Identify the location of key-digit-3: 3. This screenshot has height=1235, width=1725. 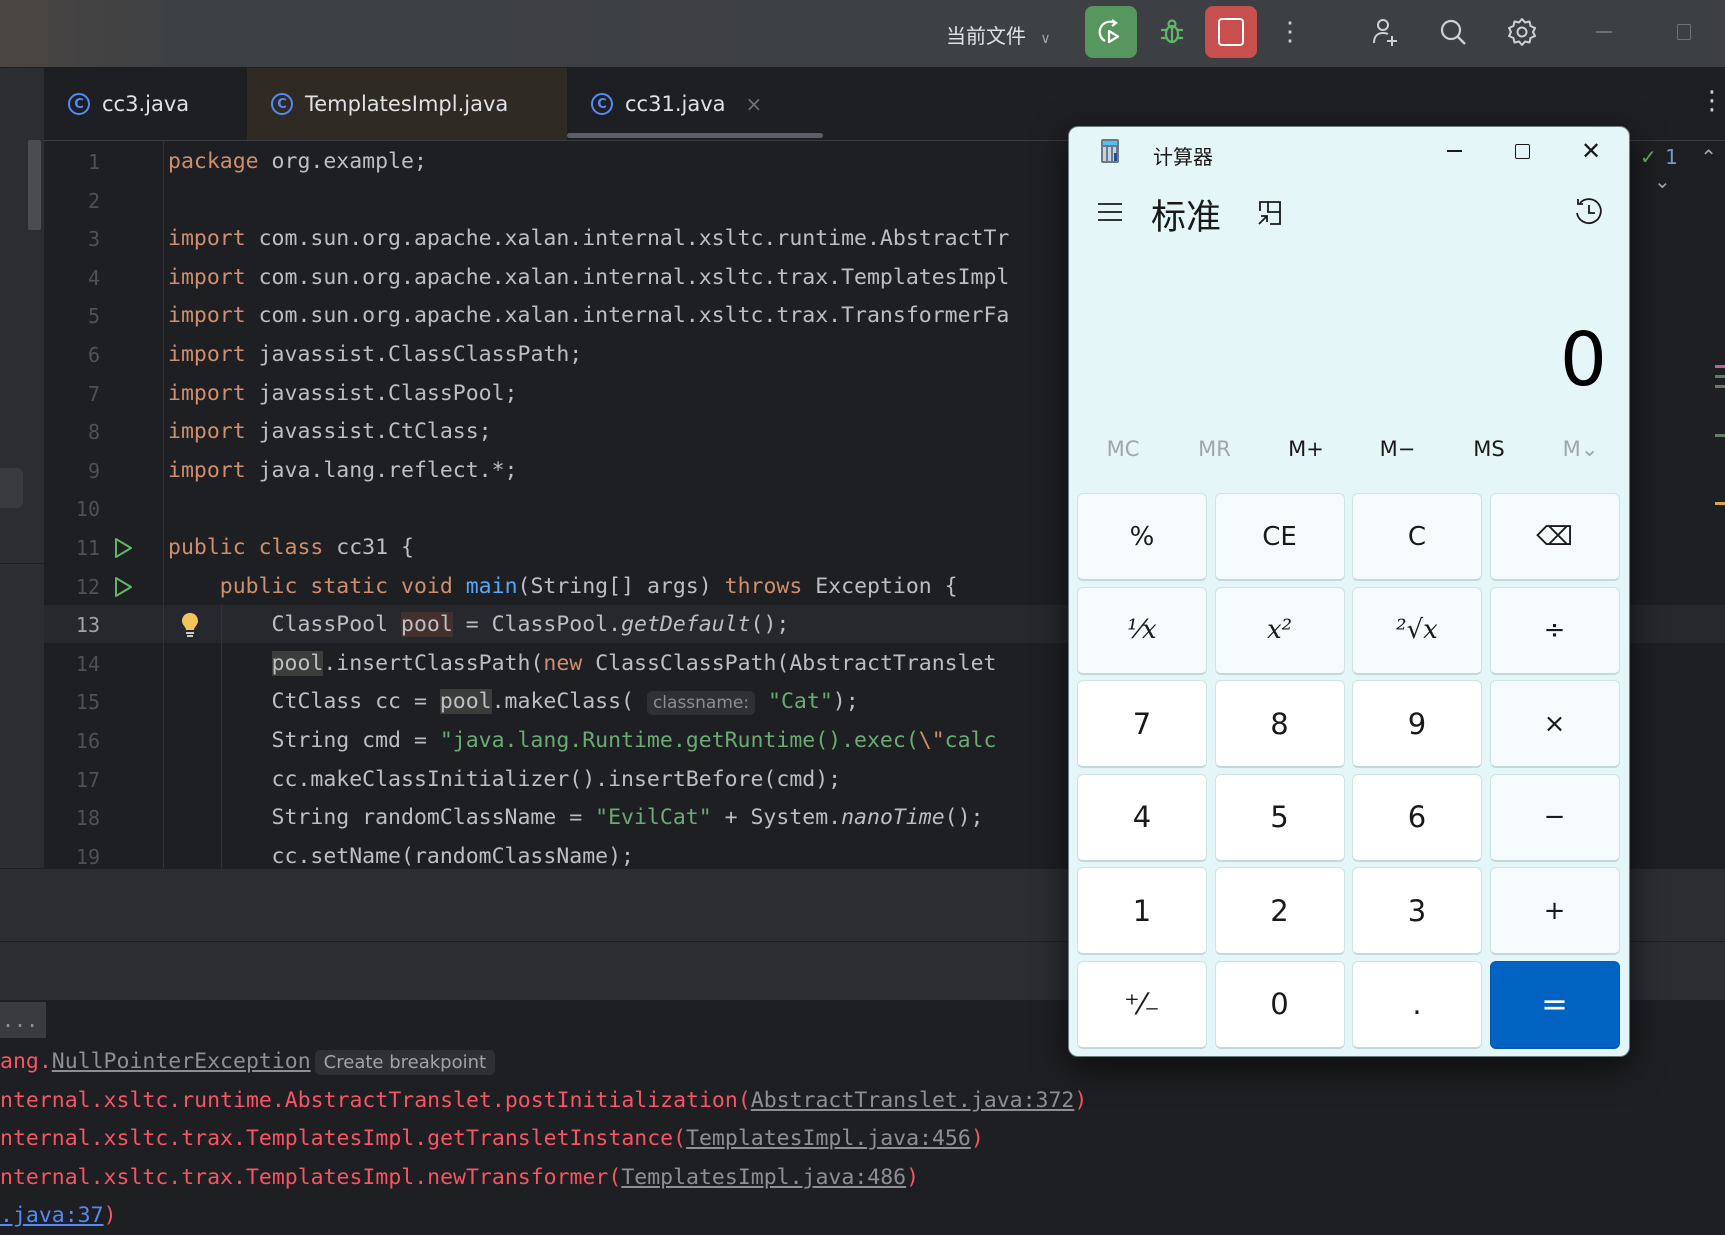
(1417, 911).